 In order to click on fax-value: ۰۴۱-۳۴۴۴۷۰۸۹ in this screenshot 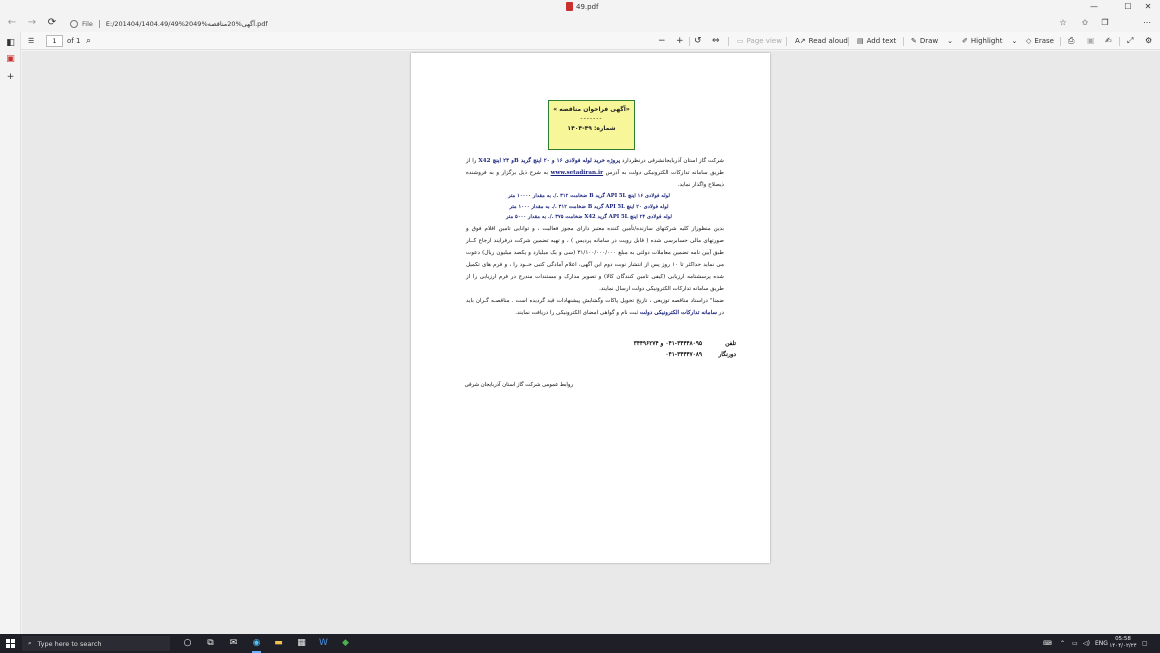, I will do `click(683, 355)`.